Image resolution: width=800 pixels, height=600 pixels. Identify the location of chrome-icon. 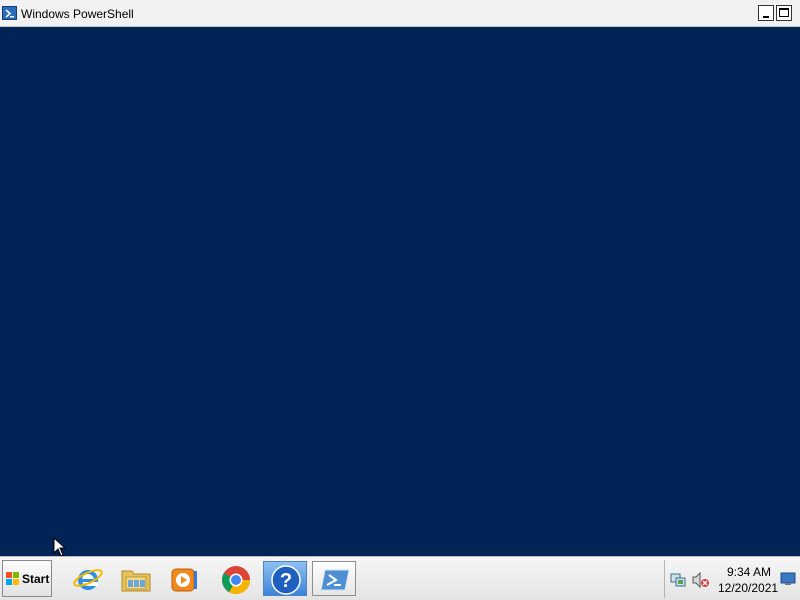
(236, 580).